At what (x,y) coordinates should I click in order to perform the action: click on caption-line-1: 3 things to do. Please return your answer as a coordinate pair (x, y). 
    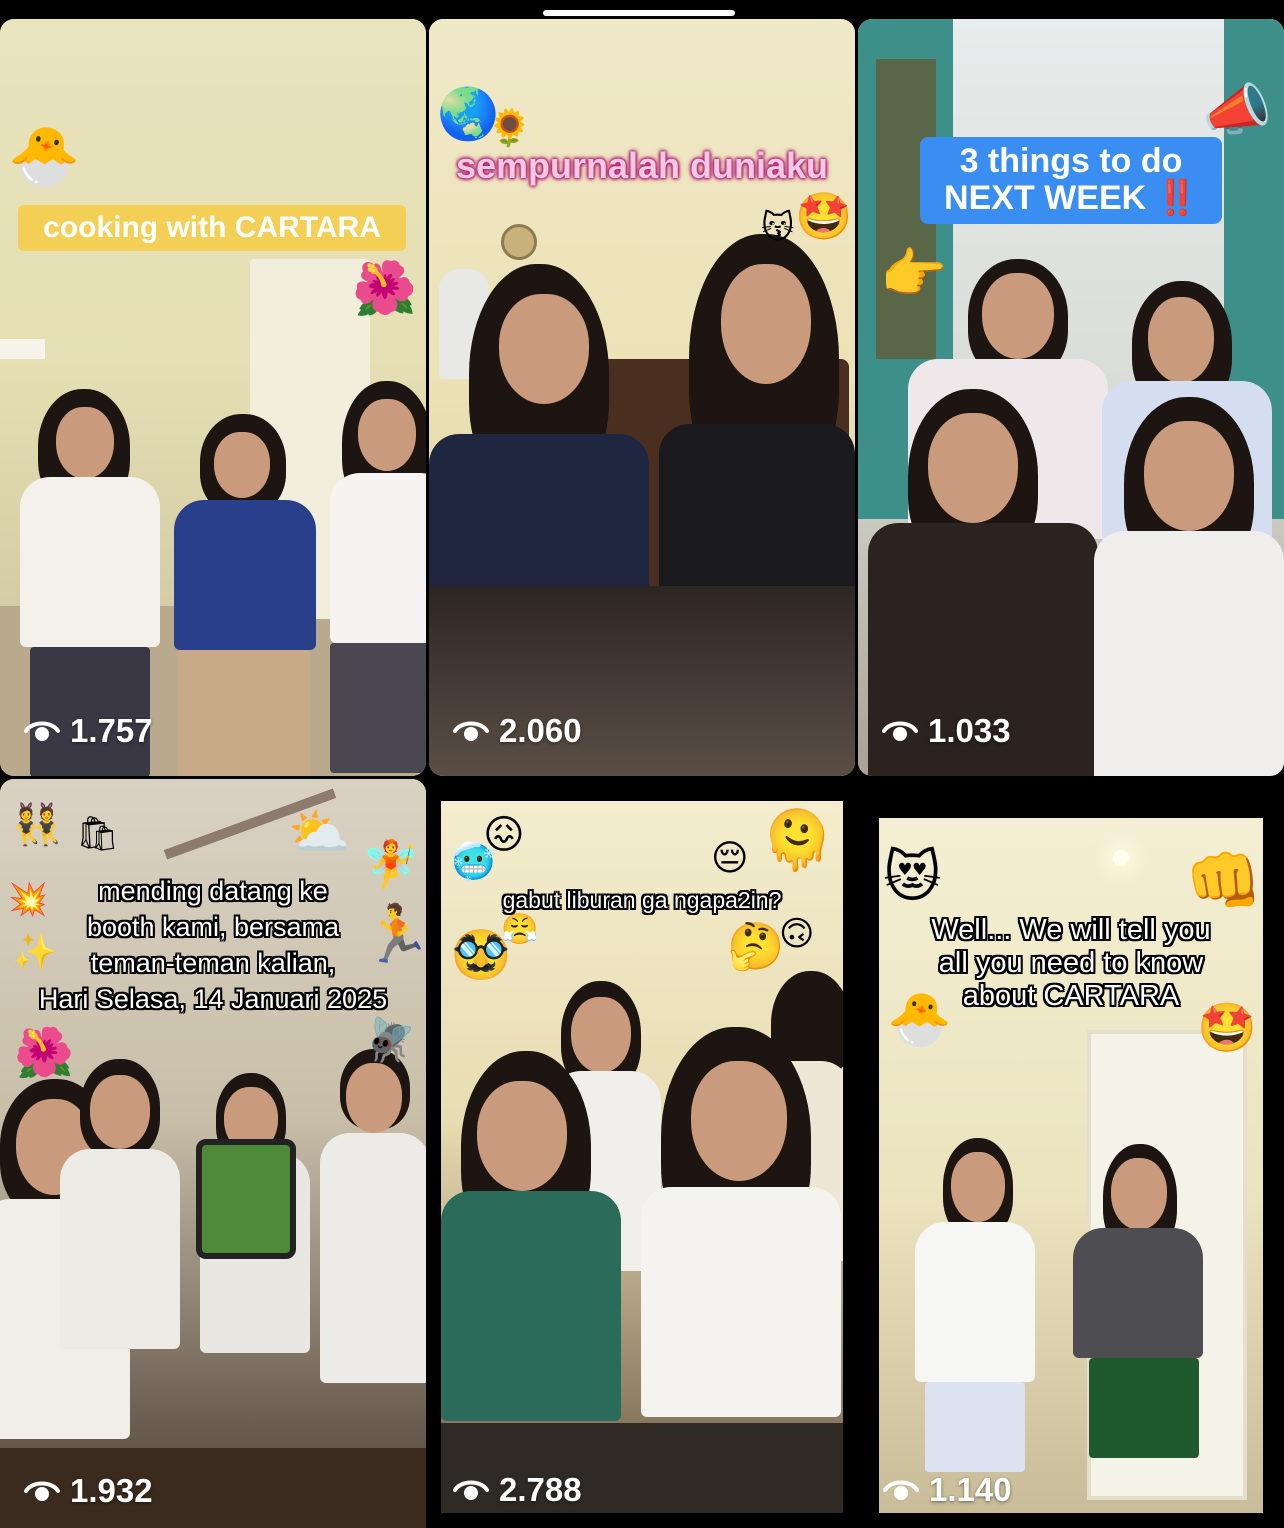
    Looking at the image, I should click on (1071, 161).